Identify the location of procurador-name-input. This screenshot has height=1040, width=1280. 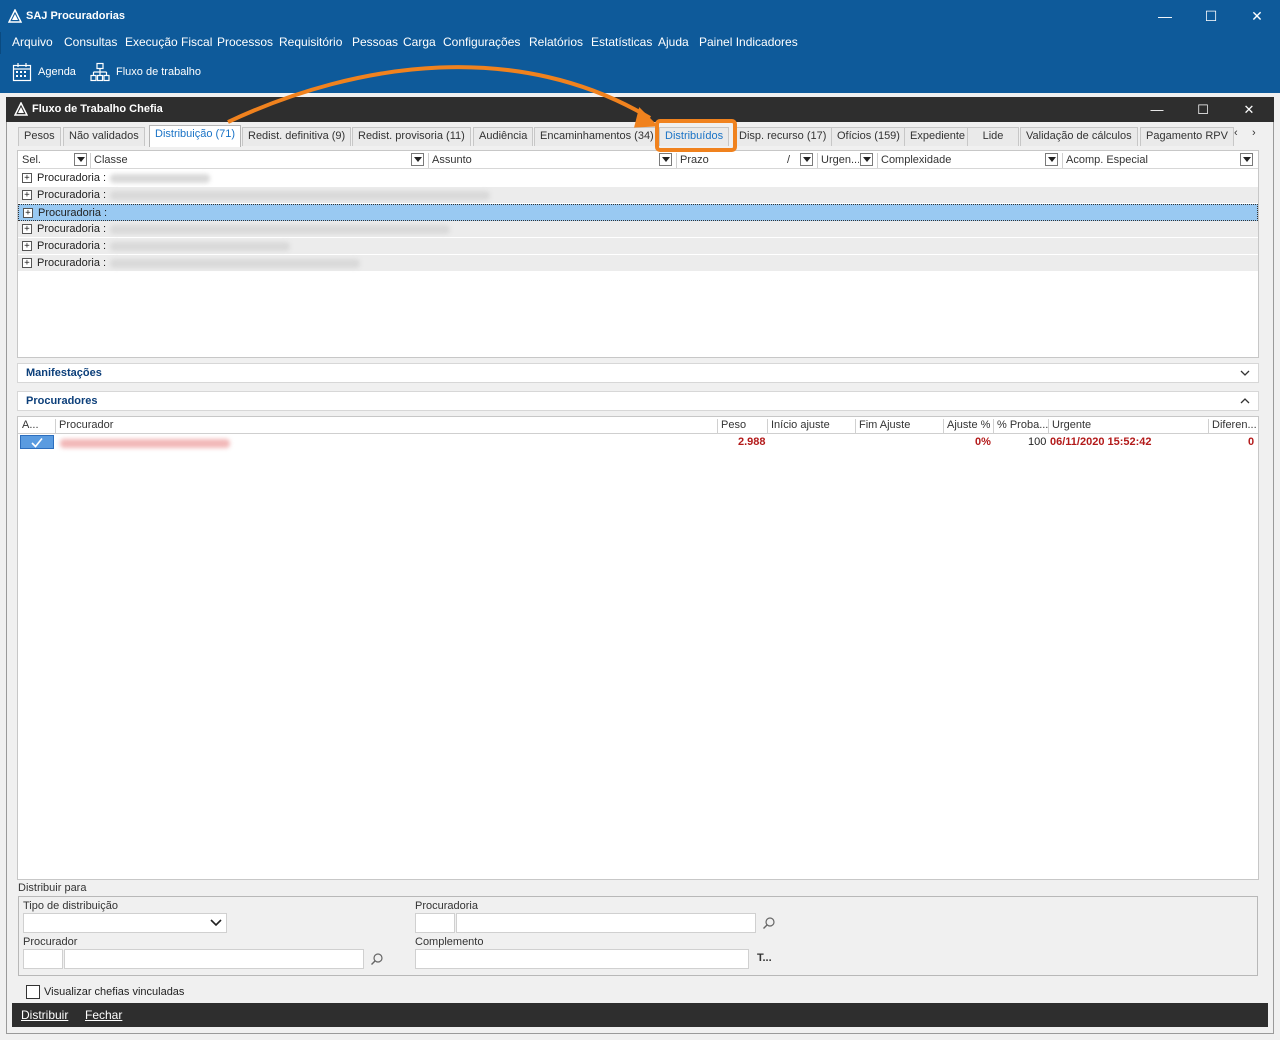
(214, 959).